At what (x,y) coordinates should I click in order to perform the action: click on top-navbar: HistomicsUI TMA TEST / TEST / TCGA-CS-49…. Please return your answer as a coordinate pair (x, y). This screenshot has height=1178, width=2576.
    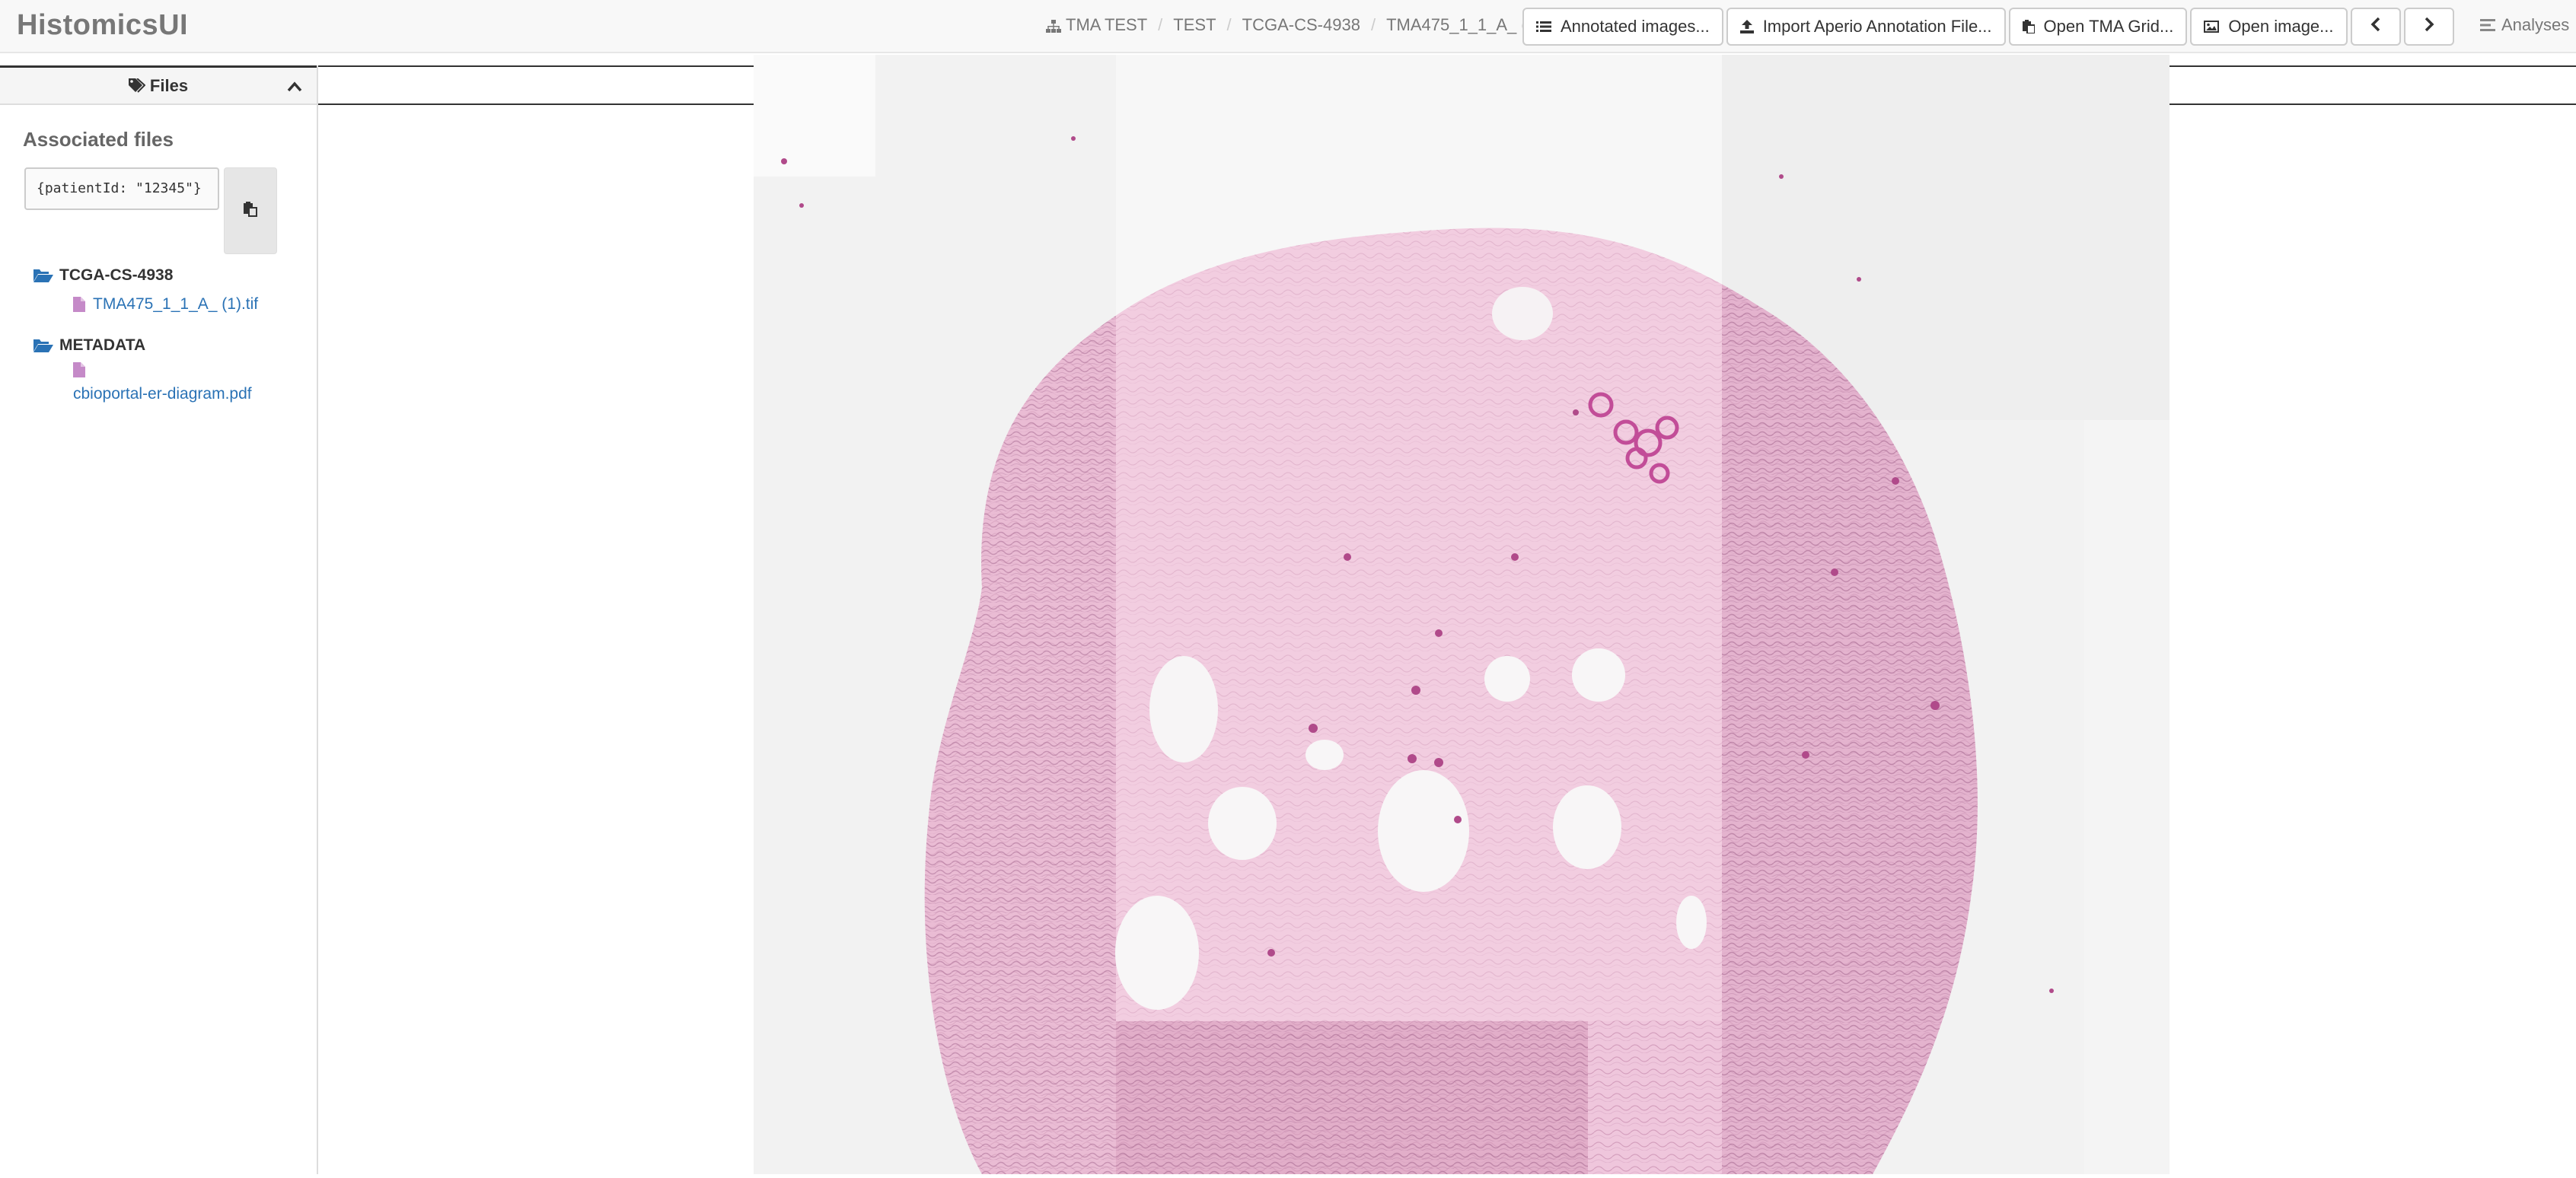
    Looking at the image, I should click on (1288, 26).